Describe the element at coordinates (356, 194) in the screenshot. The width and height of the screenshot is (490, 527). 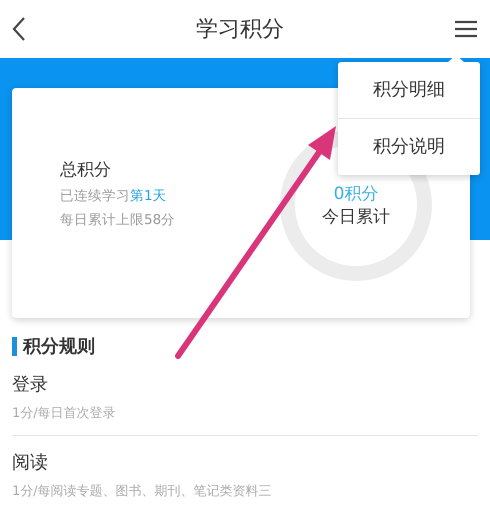
I see `today-points: 0积分` at that location.